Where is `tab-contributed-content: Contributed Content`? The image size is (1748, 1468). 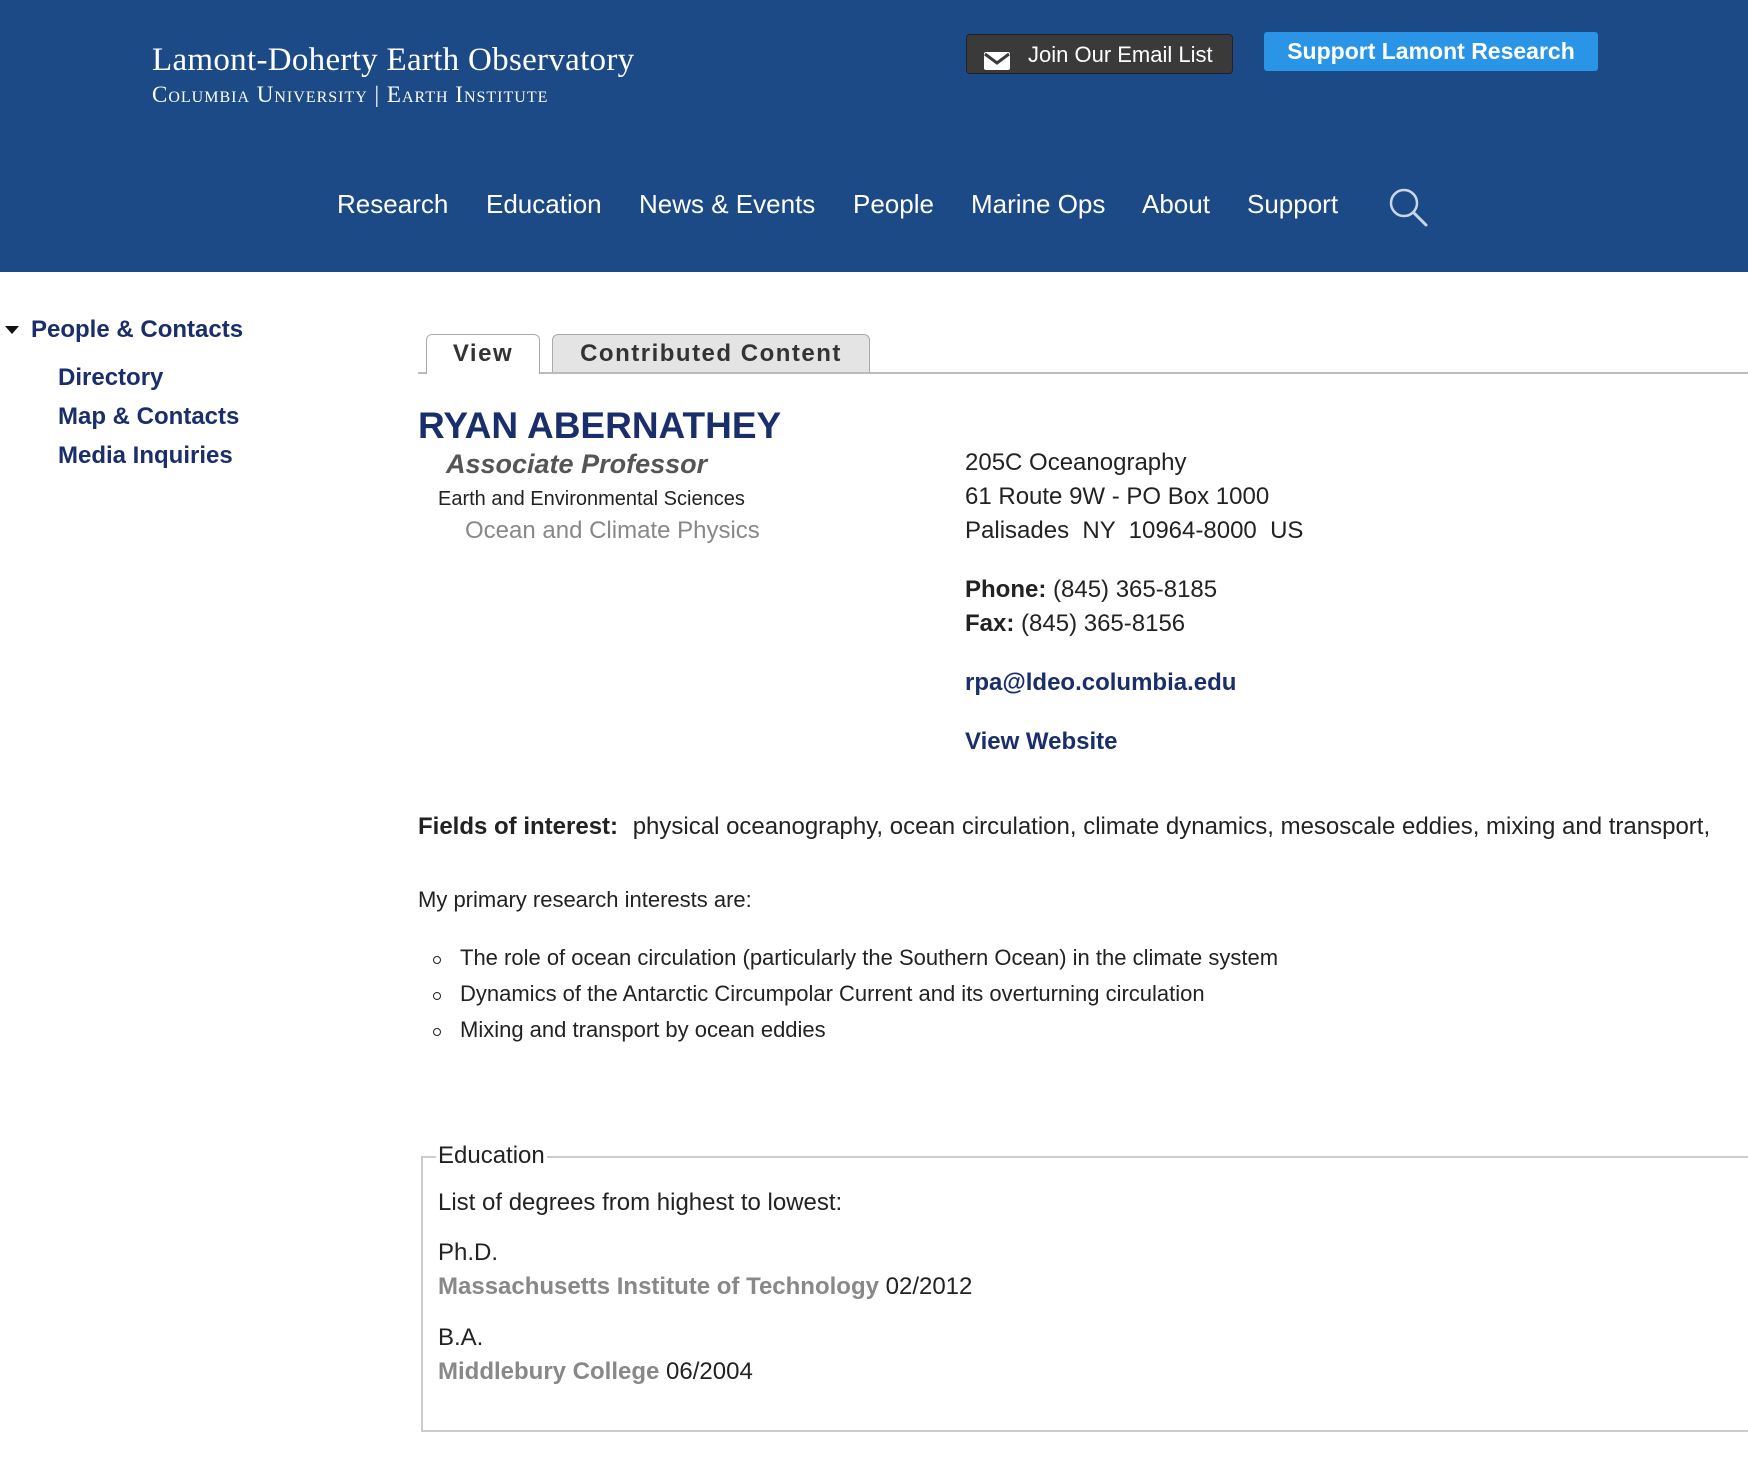
tab-contributed-content: Contributed Content is located at coordinates (711, 353).